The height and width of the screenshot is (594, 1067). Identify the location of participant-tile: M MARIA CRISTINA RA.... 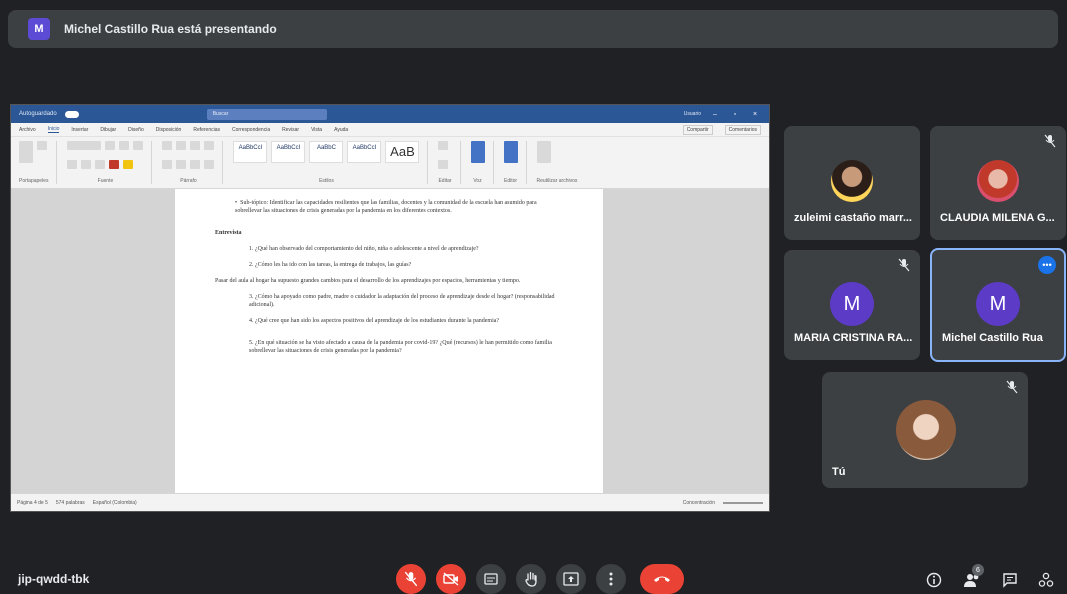
(852, 305).